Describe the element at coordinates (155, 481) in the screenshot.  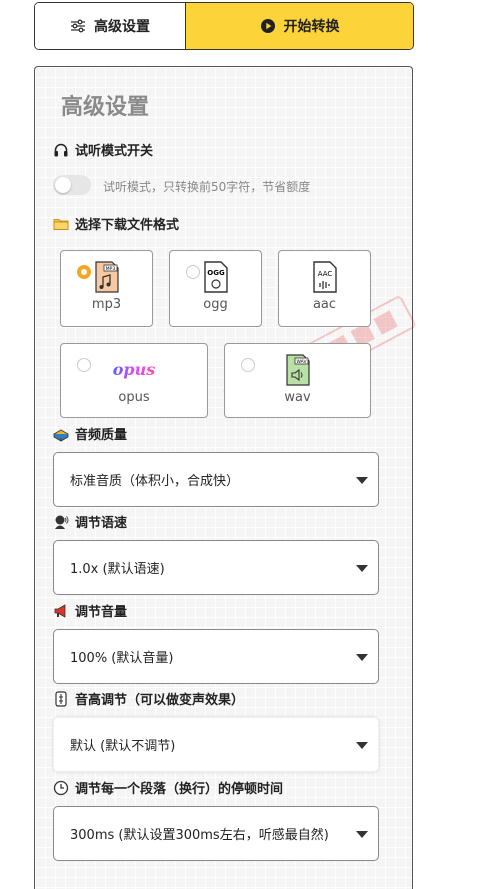
I see `quality-select-value: 标准音质（体积小，合成快）` at that location.